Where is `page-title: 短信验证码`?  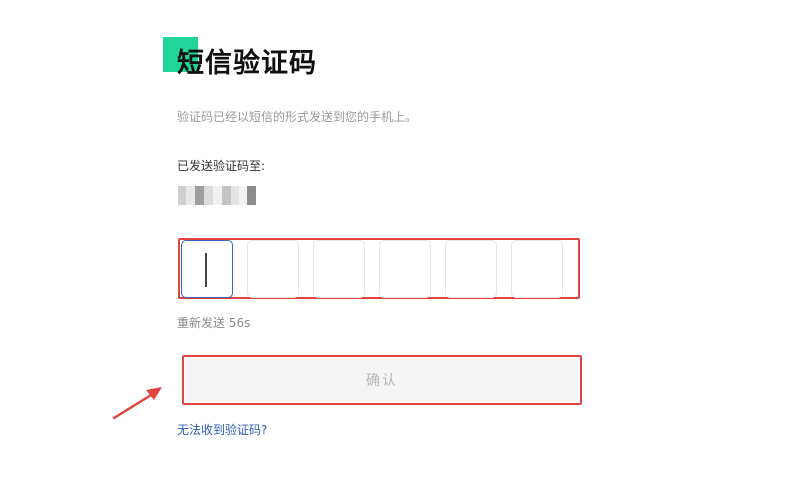
page-title: 短信验证码 is located at coordinates (247, 63).